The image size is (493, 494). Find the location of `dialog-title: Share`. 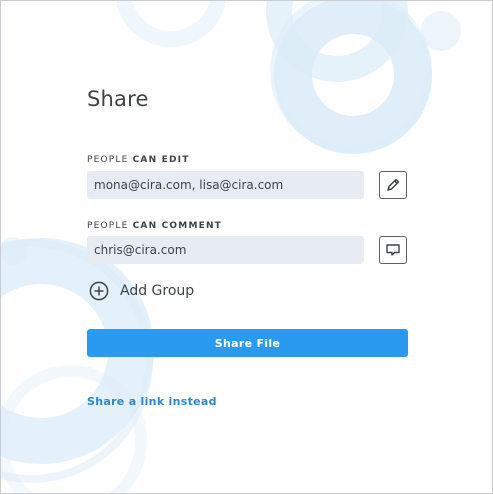

dialog-title: Share is located at coordinates (118, 99).